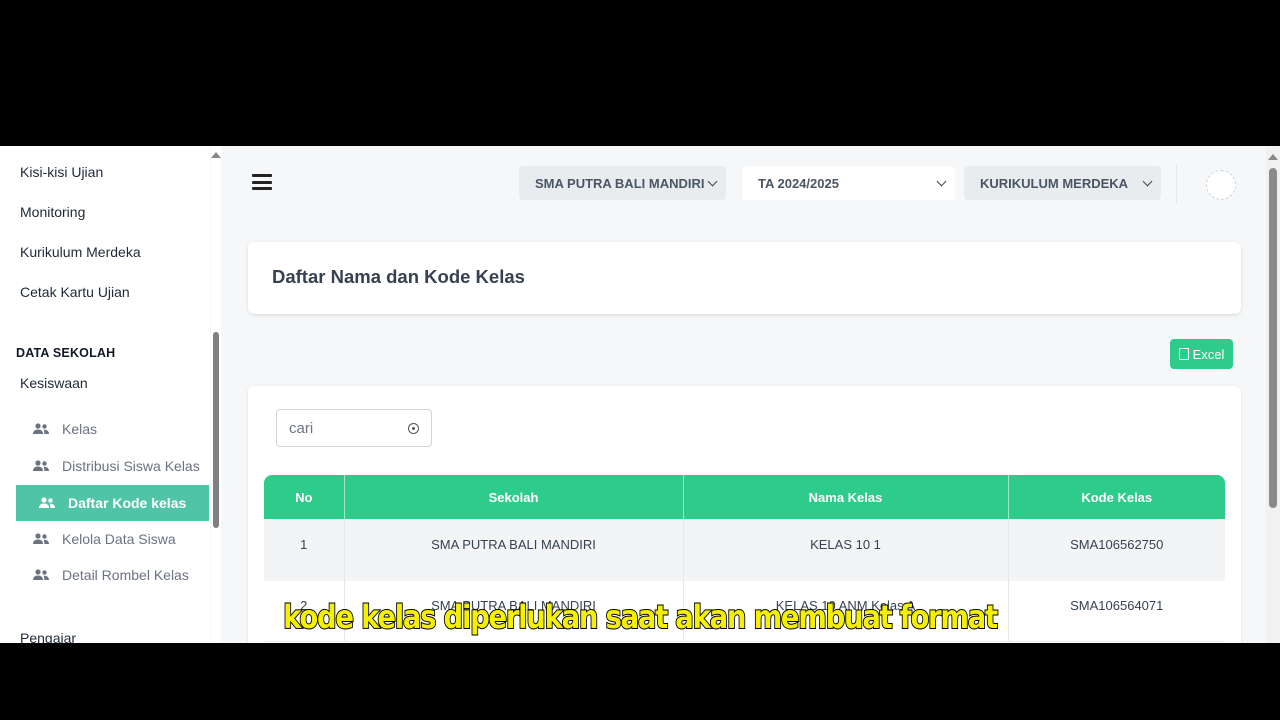 The width and height of the screenshot is (1280, 720). I want to click on cell-kode-kelas: SMA106562750, so click(1116, 550).